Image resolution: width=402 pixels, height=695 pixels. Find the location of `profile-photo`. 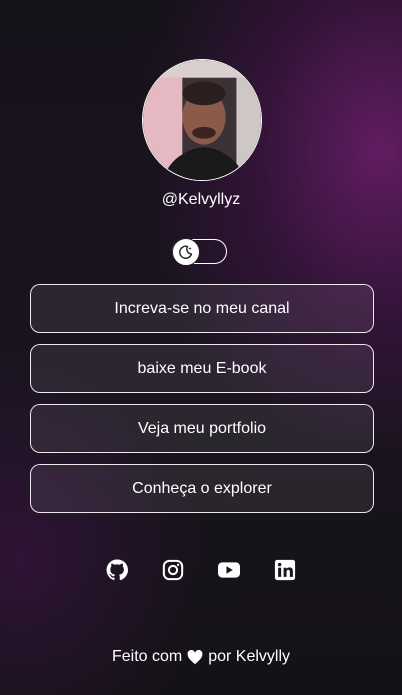

profile-photo is located at coordinates (202, 120).